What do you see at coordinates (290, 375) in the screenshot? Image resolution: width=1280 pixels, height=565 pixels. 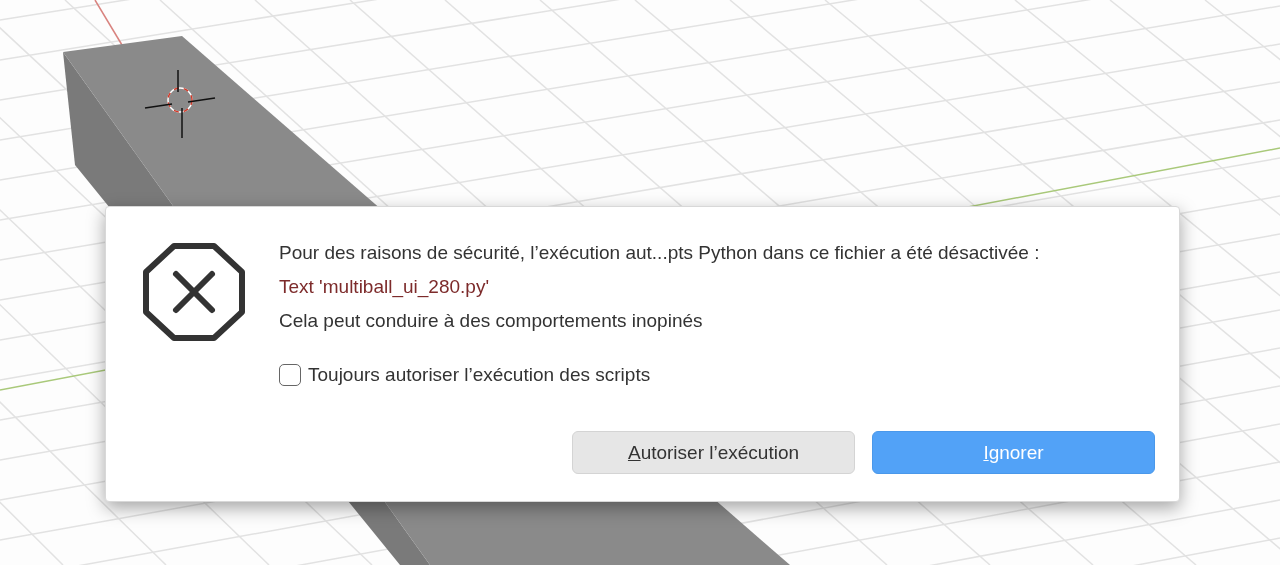 I see `checkbox` at bounding box center [290, 375].